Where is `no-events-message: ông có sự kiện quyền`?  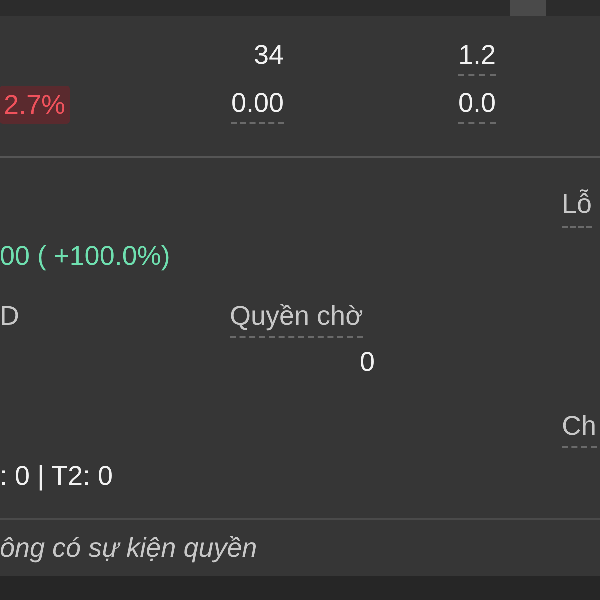 no-events-message: ông có sự kiện quyền is located at coordinates (129, 548).